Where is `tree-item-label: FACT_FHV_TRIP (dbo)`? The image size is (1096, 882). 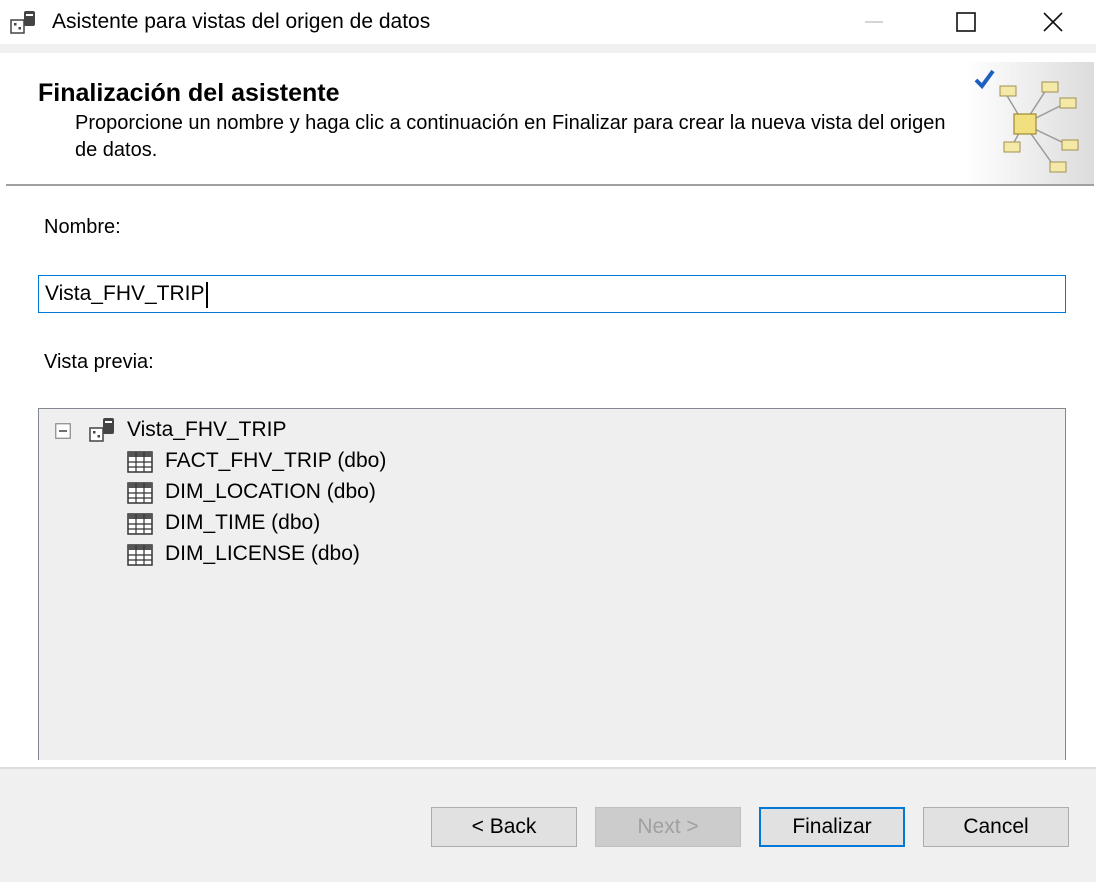 tree-item-label: FACT_FHV_TRIP (dbo) is located at coordinates (276, 460).